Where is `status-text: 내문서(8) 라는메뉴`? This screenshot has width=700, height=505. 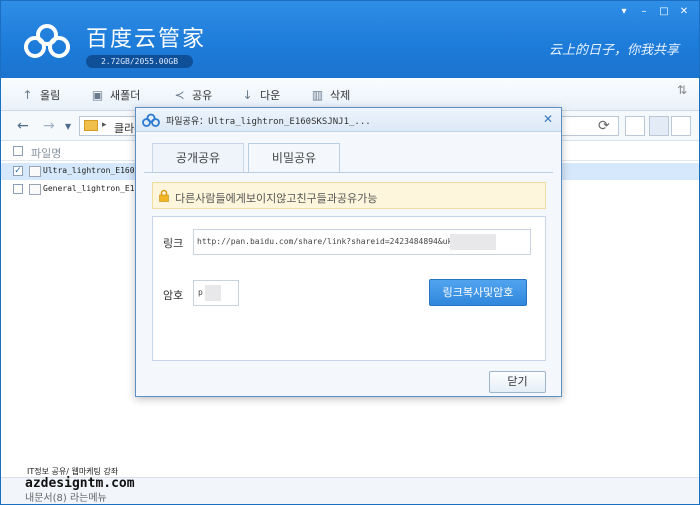
status-text: 내문서(8) 라는메뉴 is located at coordinates (66, 498).